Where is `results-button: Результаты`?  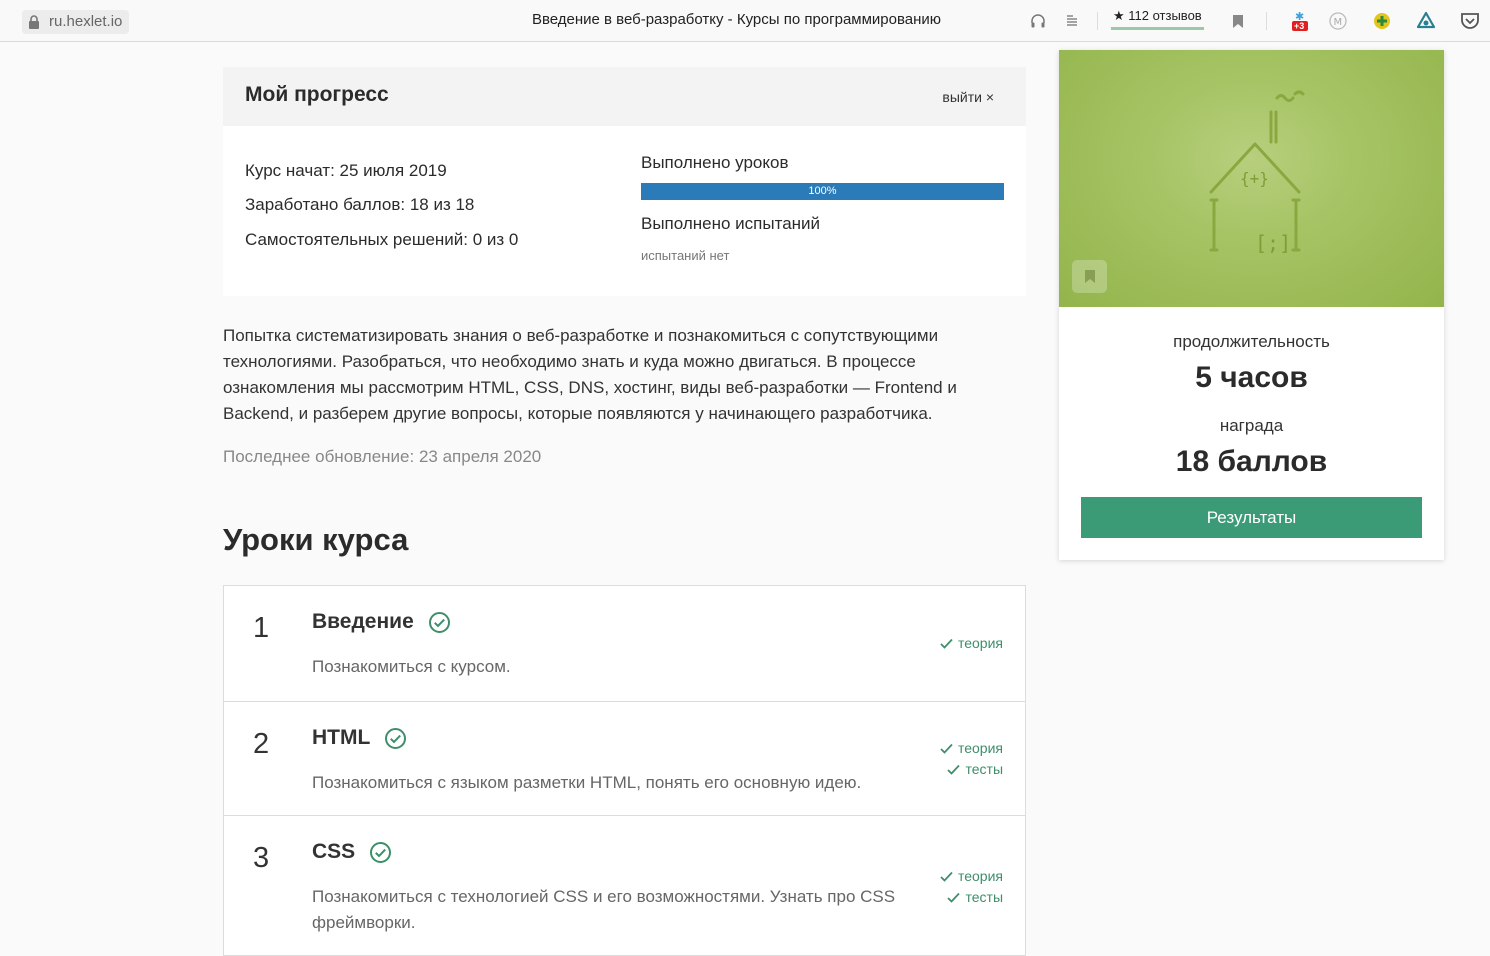
results-button: Результаты is located at coordinates (1251, 517).